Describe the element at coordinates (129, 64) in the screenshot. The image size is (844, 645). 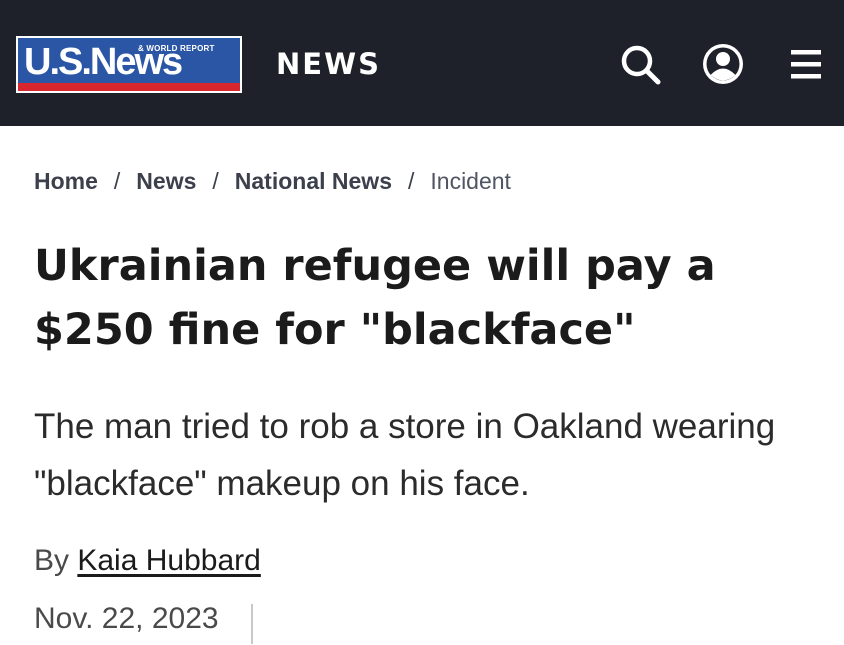
I see `usnews-logo: U.S.News & WORLD REPORT` at that location.